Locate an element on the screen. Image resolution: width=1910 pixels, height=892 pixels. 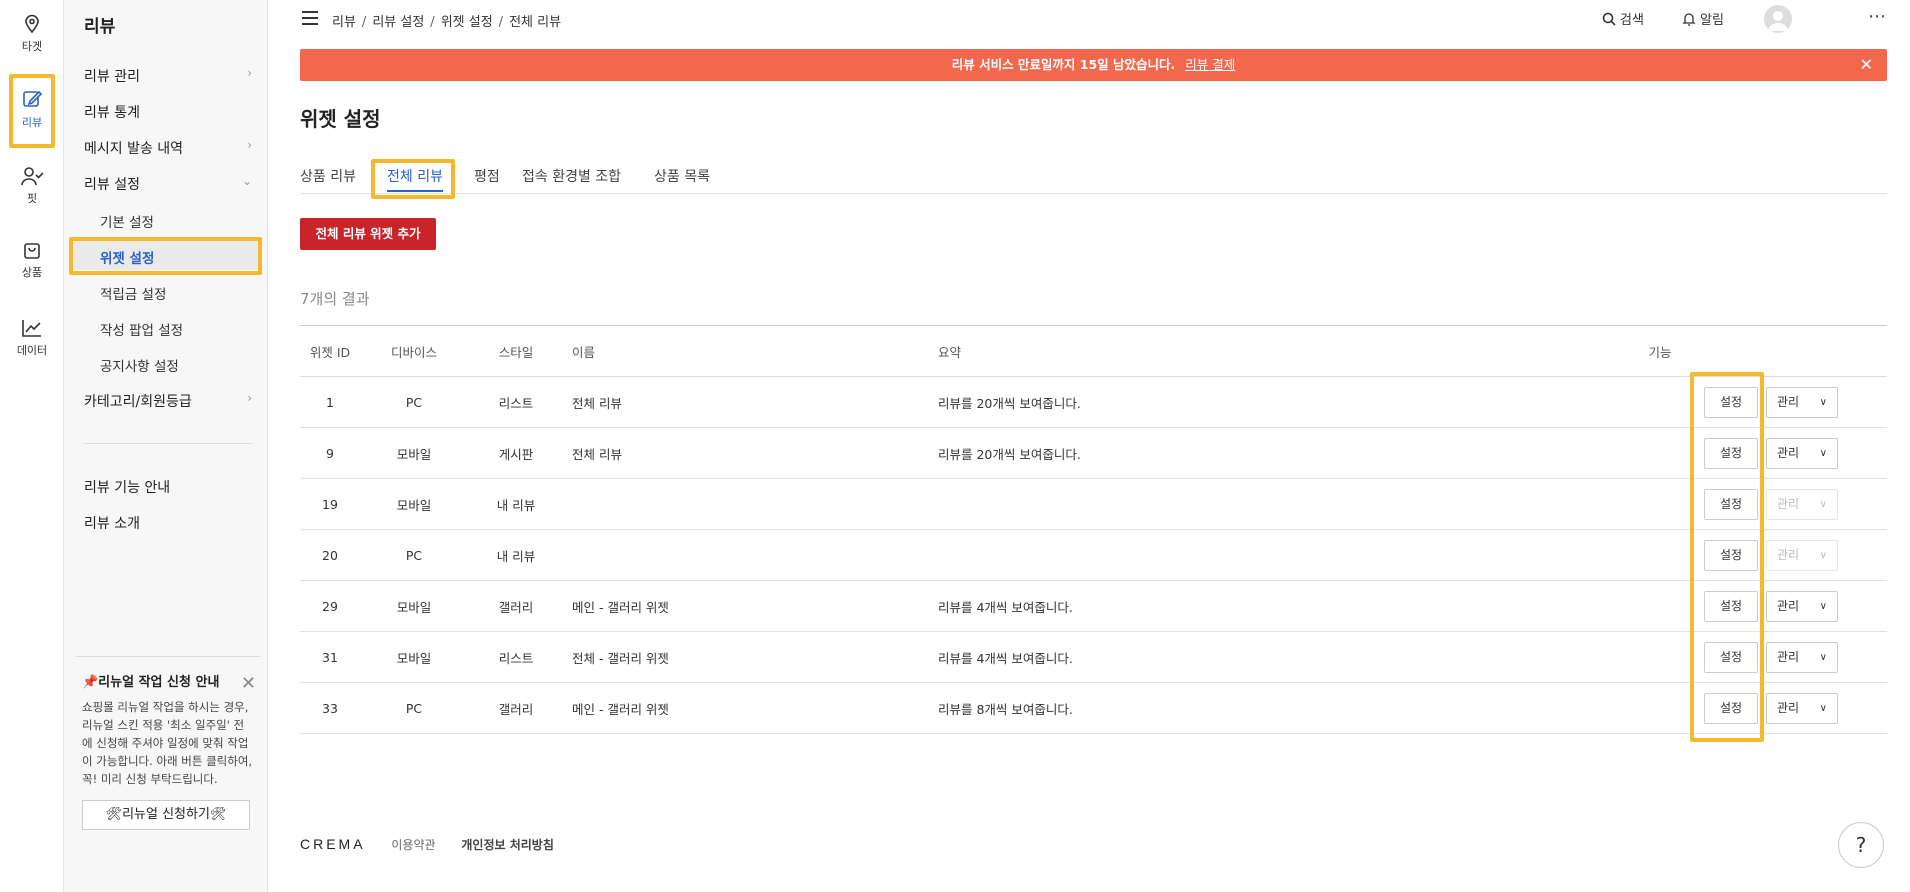
alarm-button: 알림 is located at coordinates (1703, 18).